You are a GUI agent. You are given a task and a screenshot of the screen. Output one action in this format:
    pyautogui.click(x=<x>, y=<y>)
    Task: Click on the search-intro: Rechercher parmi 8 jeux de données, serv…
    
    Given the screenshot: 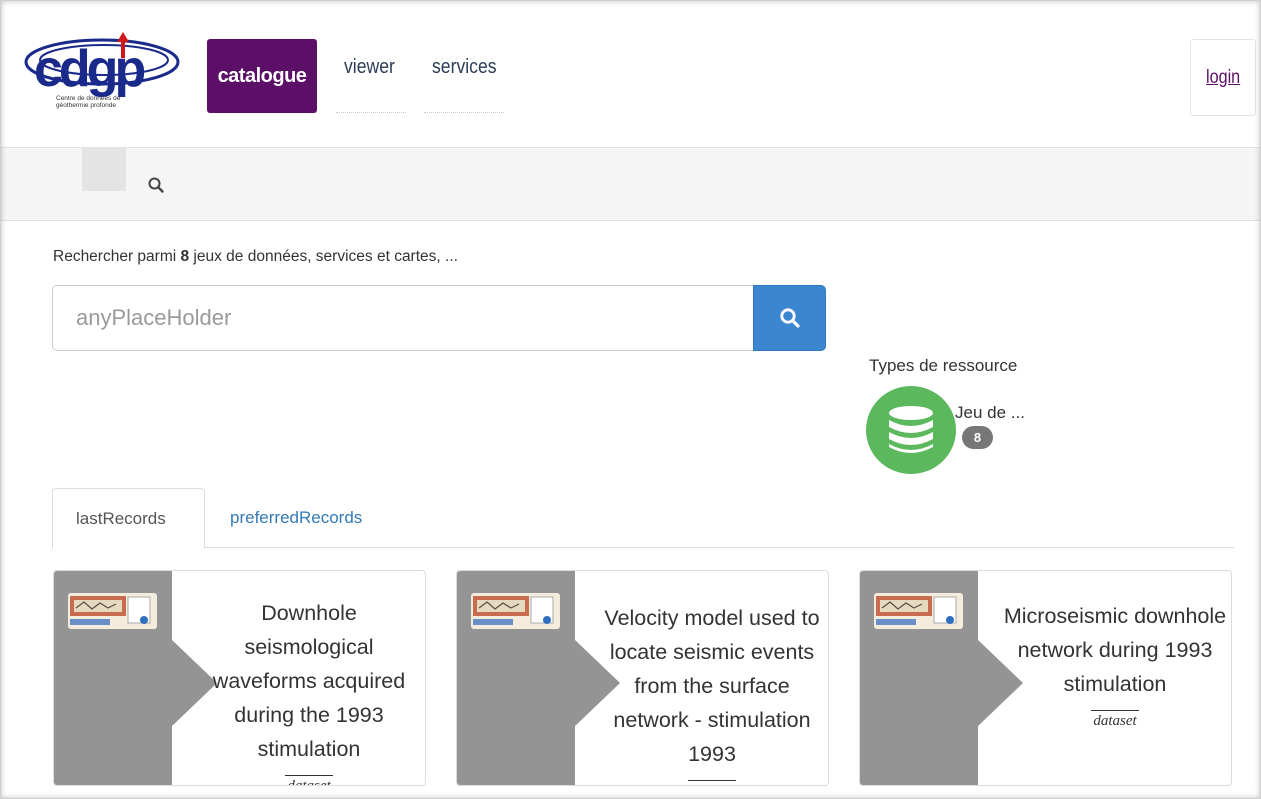 What is the action you would take?
    pyautogui.click(x=255, y=257)
    